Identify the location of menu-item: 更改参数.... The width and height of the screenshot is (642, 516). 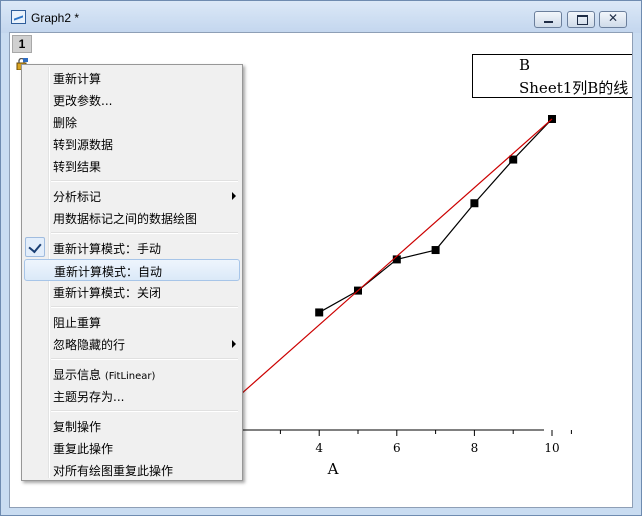
(132, 100).